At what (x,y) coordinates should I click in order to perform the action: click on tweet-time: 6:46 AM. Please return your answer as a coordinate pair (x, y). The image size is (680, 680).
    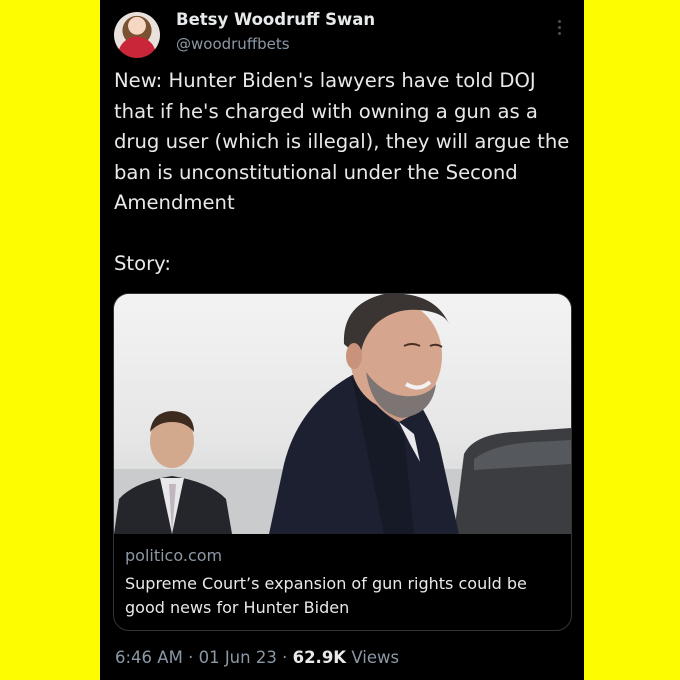
    Looking at the image, I should click on (149, 657).